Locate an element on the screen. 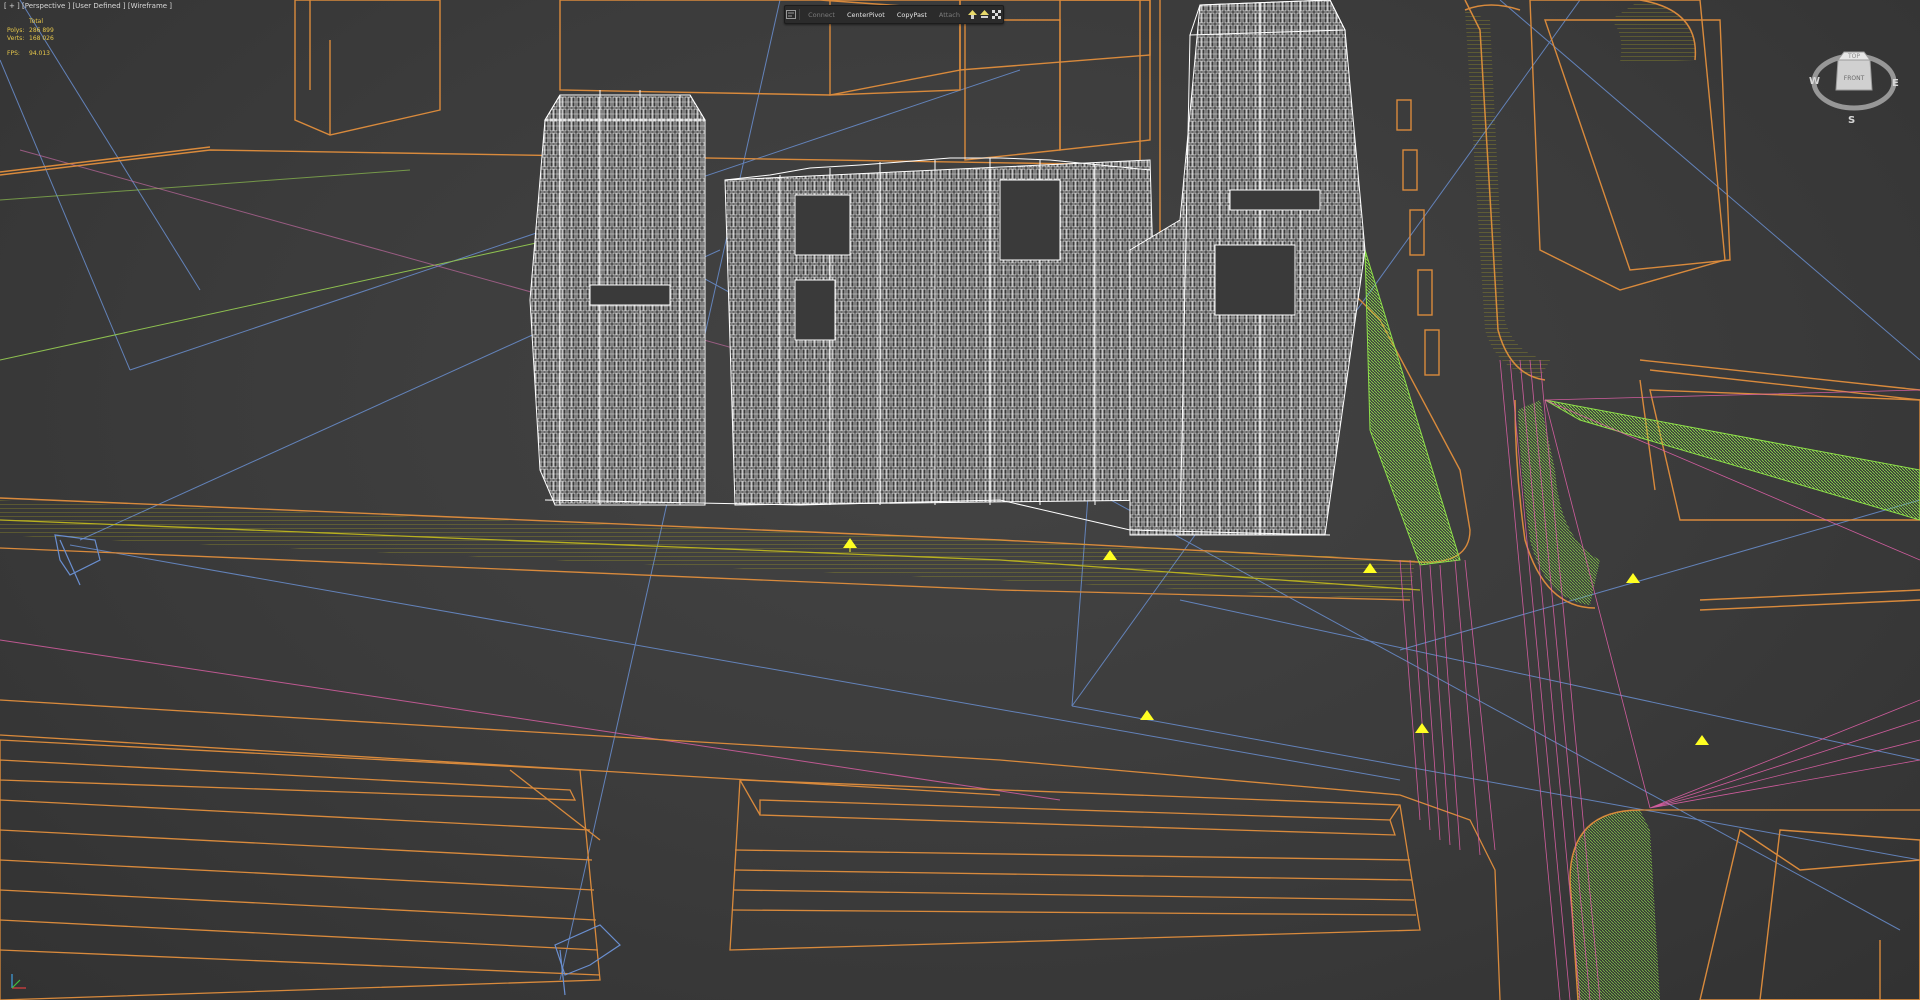 This screenshot has width=1920, height=1000. toolbar-settings-icon is located at coordinates (791, 14).